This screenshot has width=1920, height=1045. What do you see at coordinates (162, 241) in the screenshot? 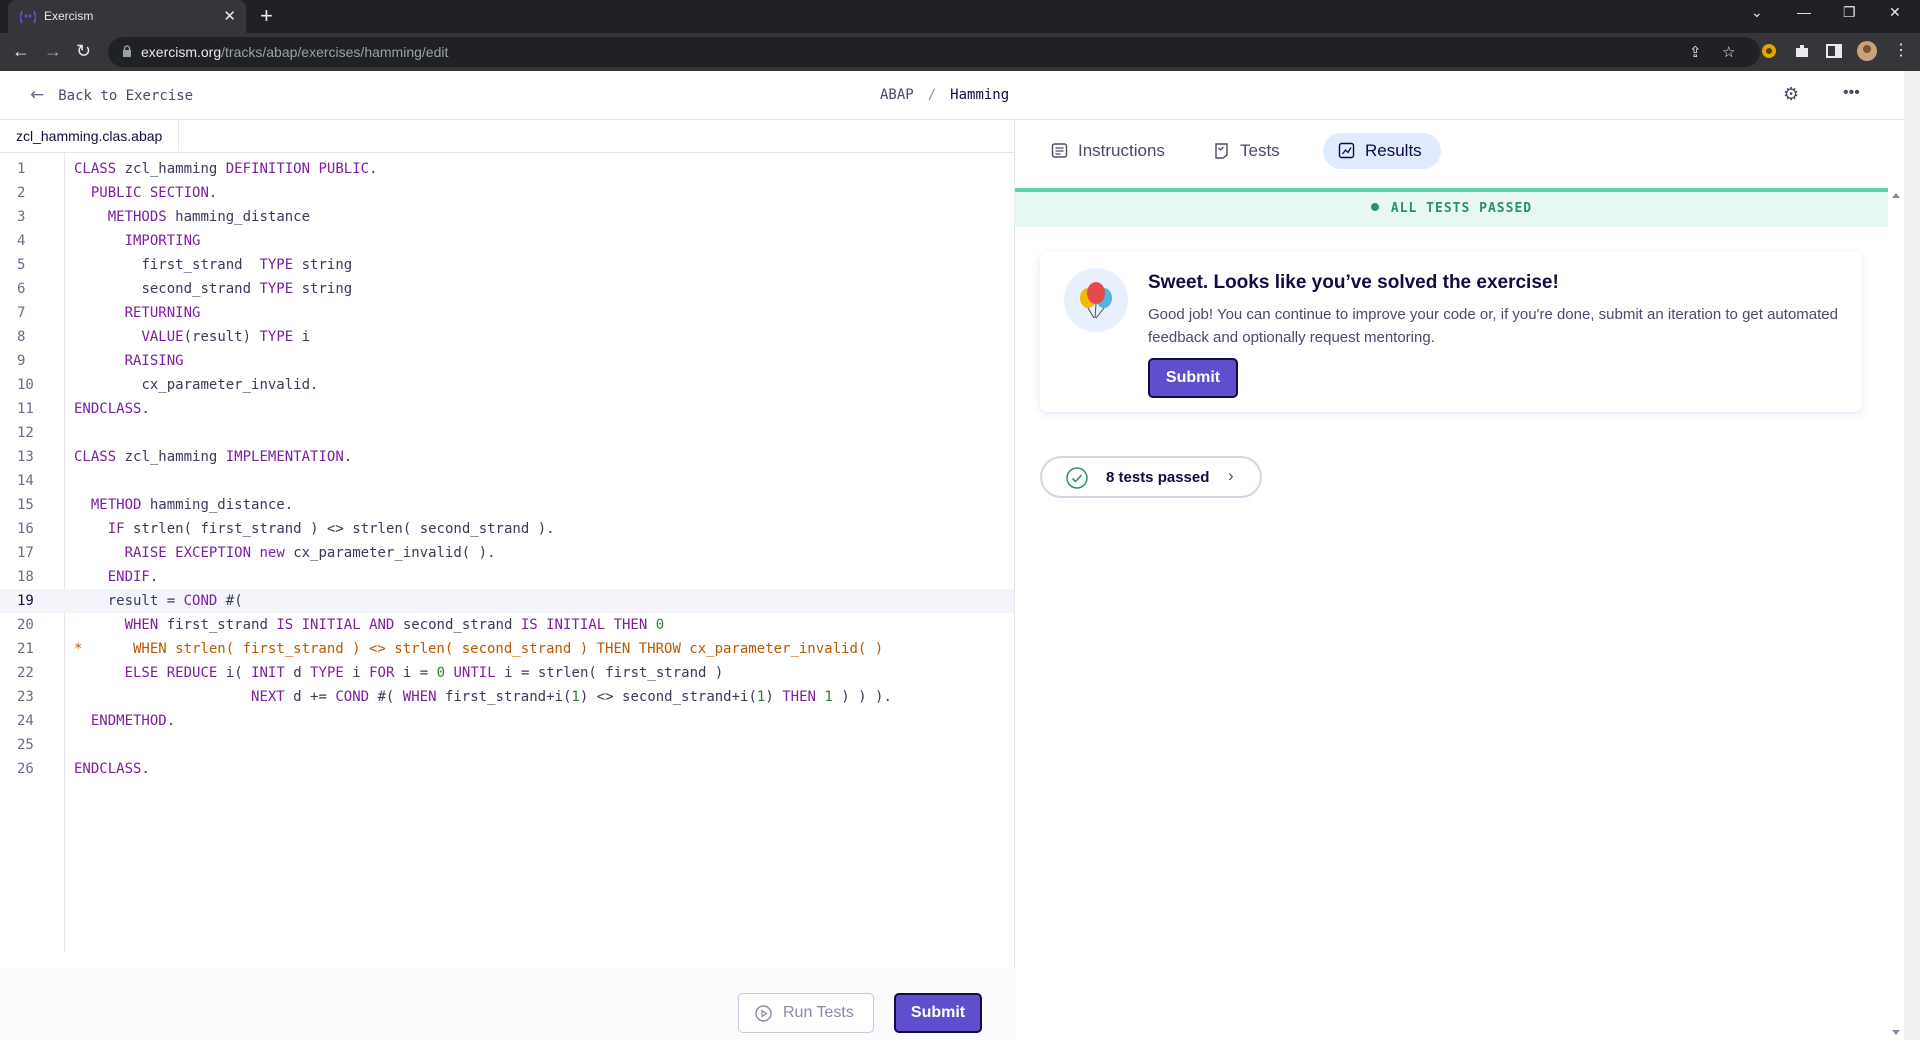
I see `code-text: IMPORTING` at bounding box center [162, 241].